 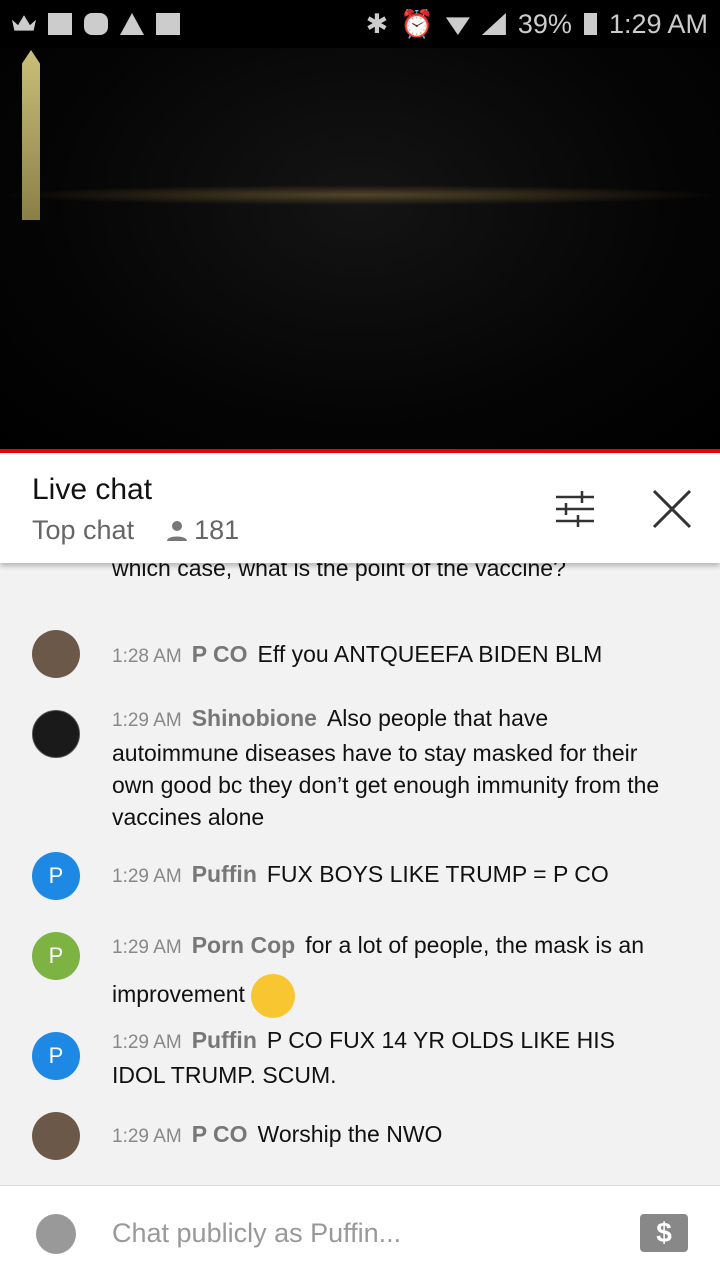 I want to click on person-icon, so click(x=177, y=530).